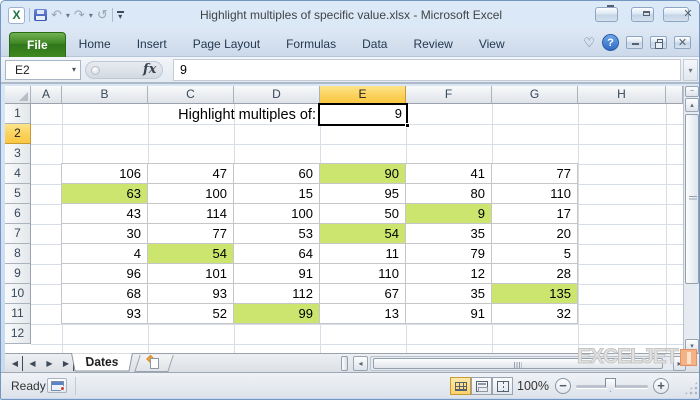 This screenshot has width=700, height=400. Describe the element at coordinates (18, 174) in the screenshot. I see `row-header-4: 4` at that location.